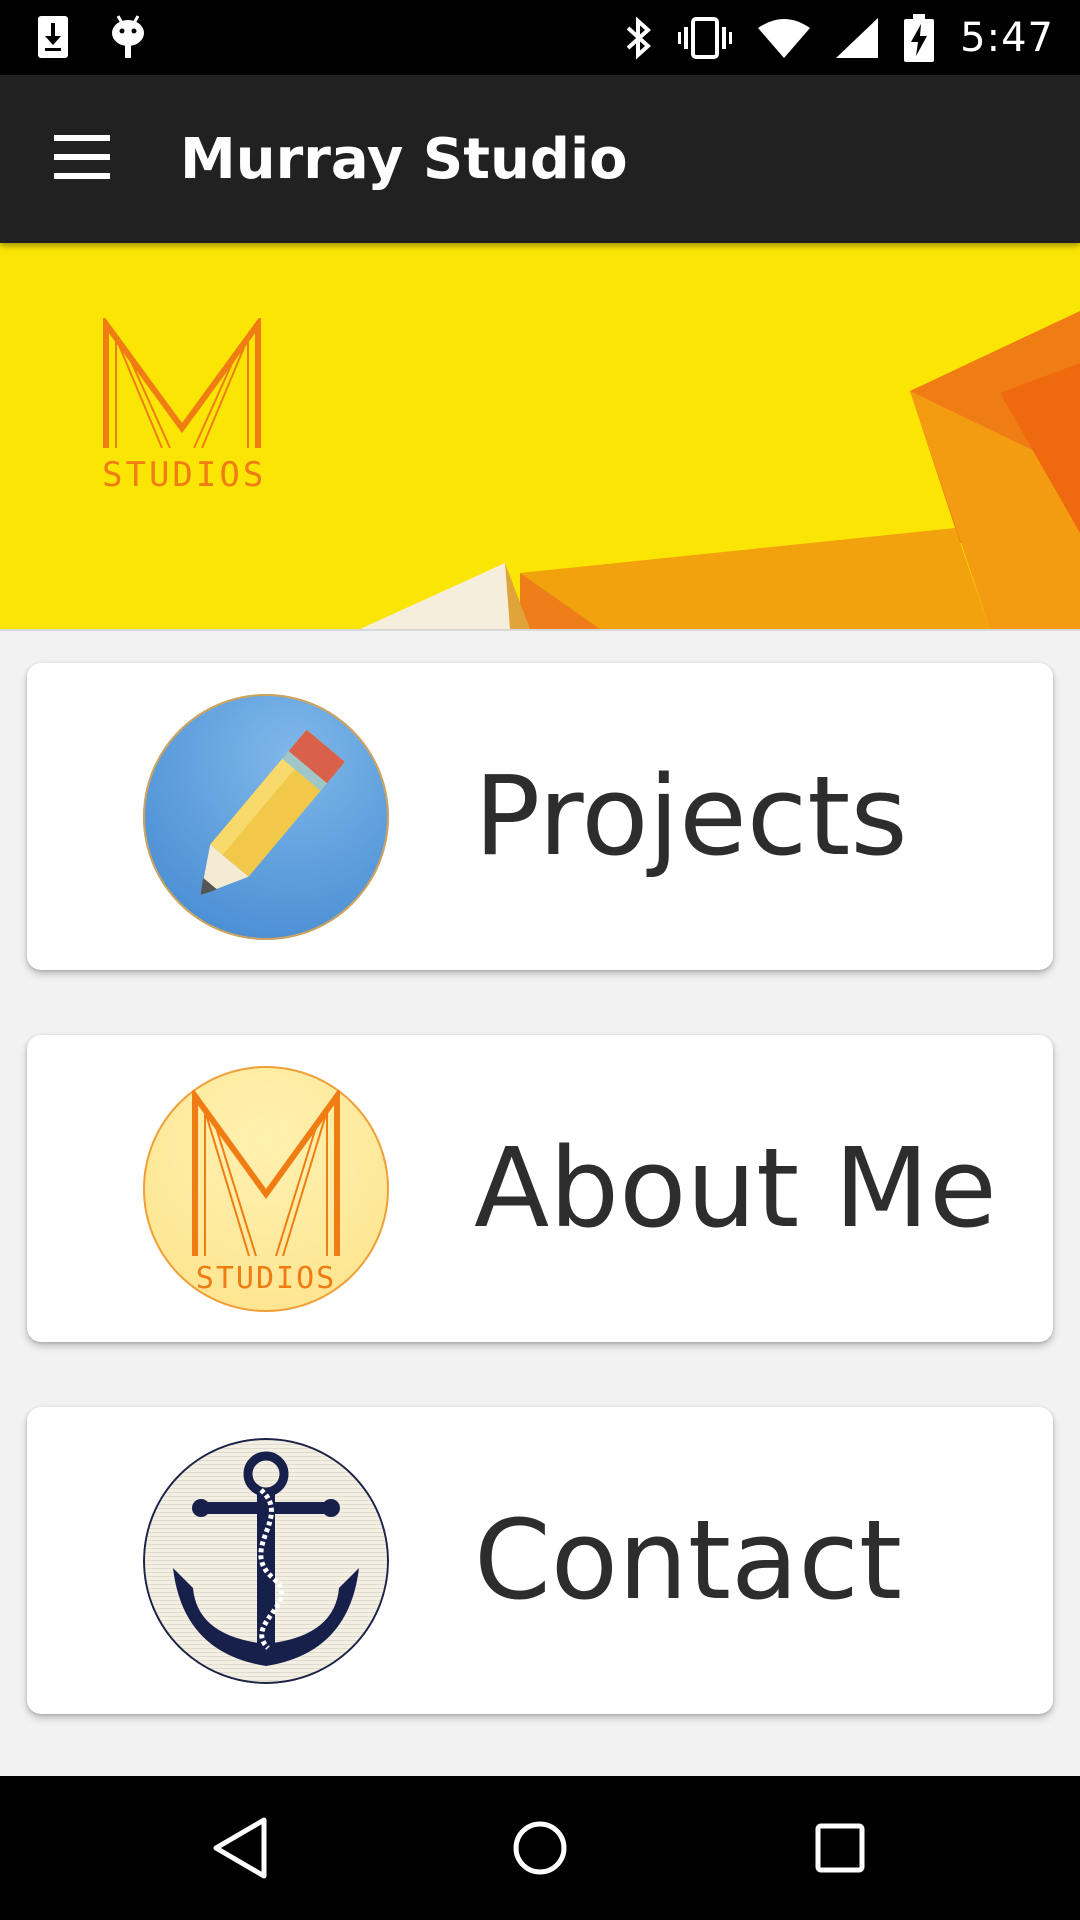 The width and height of the screenshot is (1080, 1920). I want to click on status-bar: 5:47, so click(540, 37).